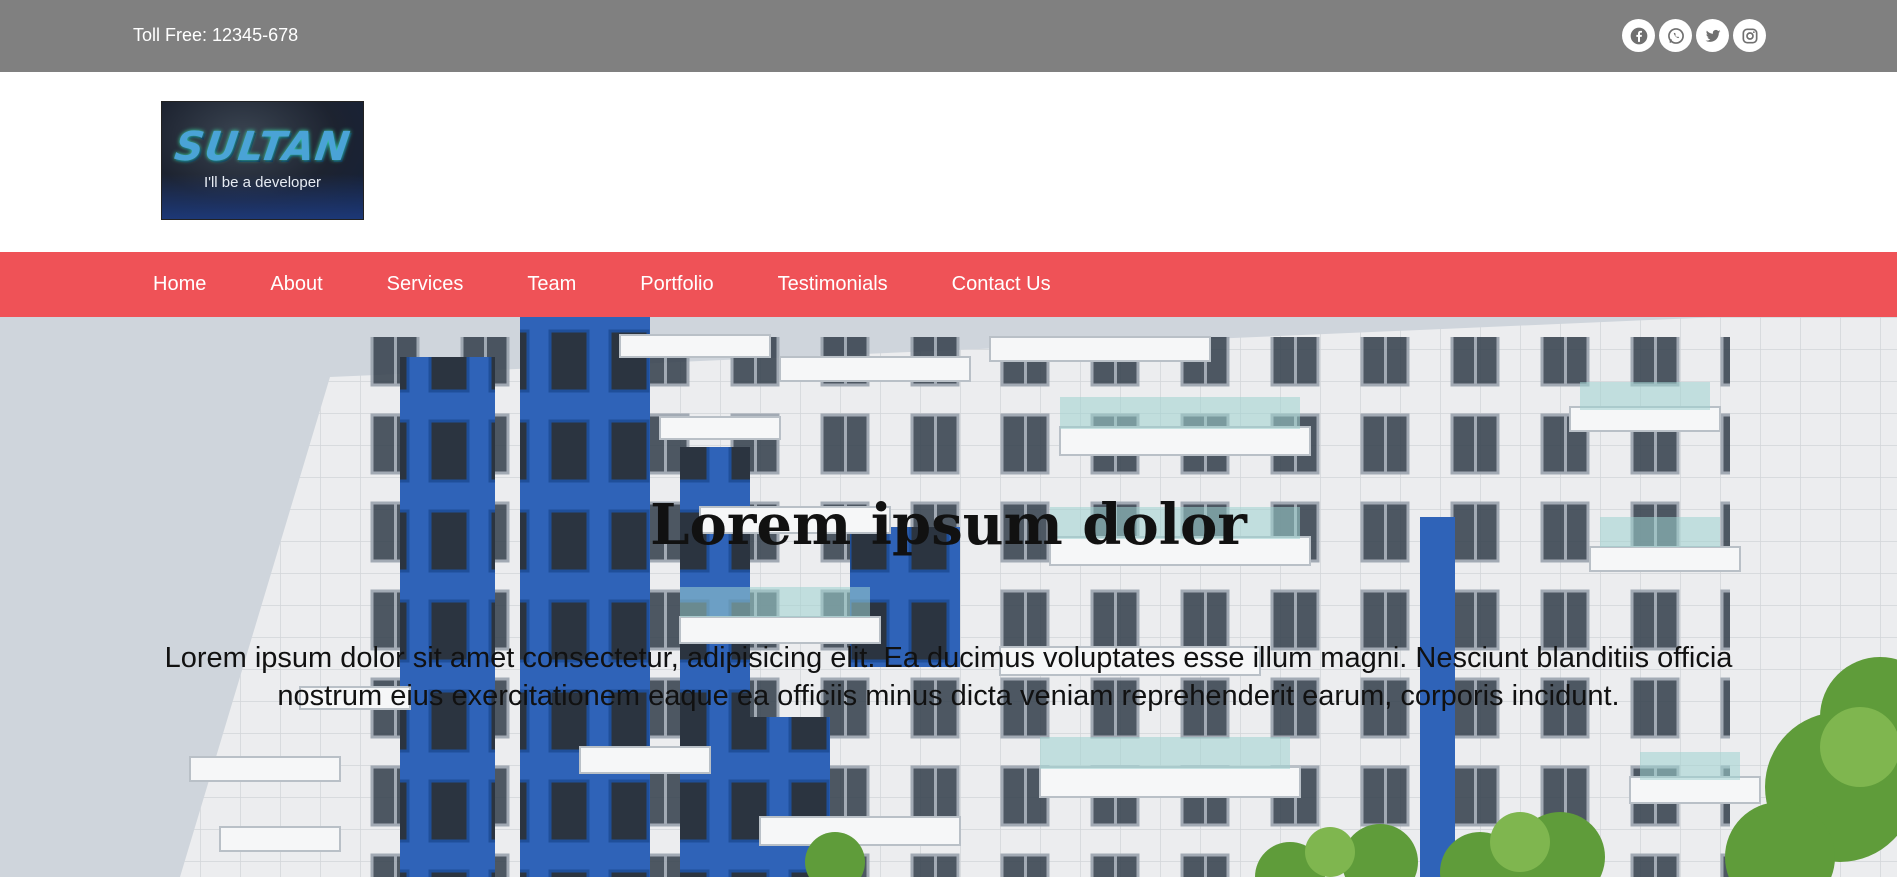  Describe the element at coordinates (1675, 35) in the screenshot. I see `whatsapp-icon` at that location.